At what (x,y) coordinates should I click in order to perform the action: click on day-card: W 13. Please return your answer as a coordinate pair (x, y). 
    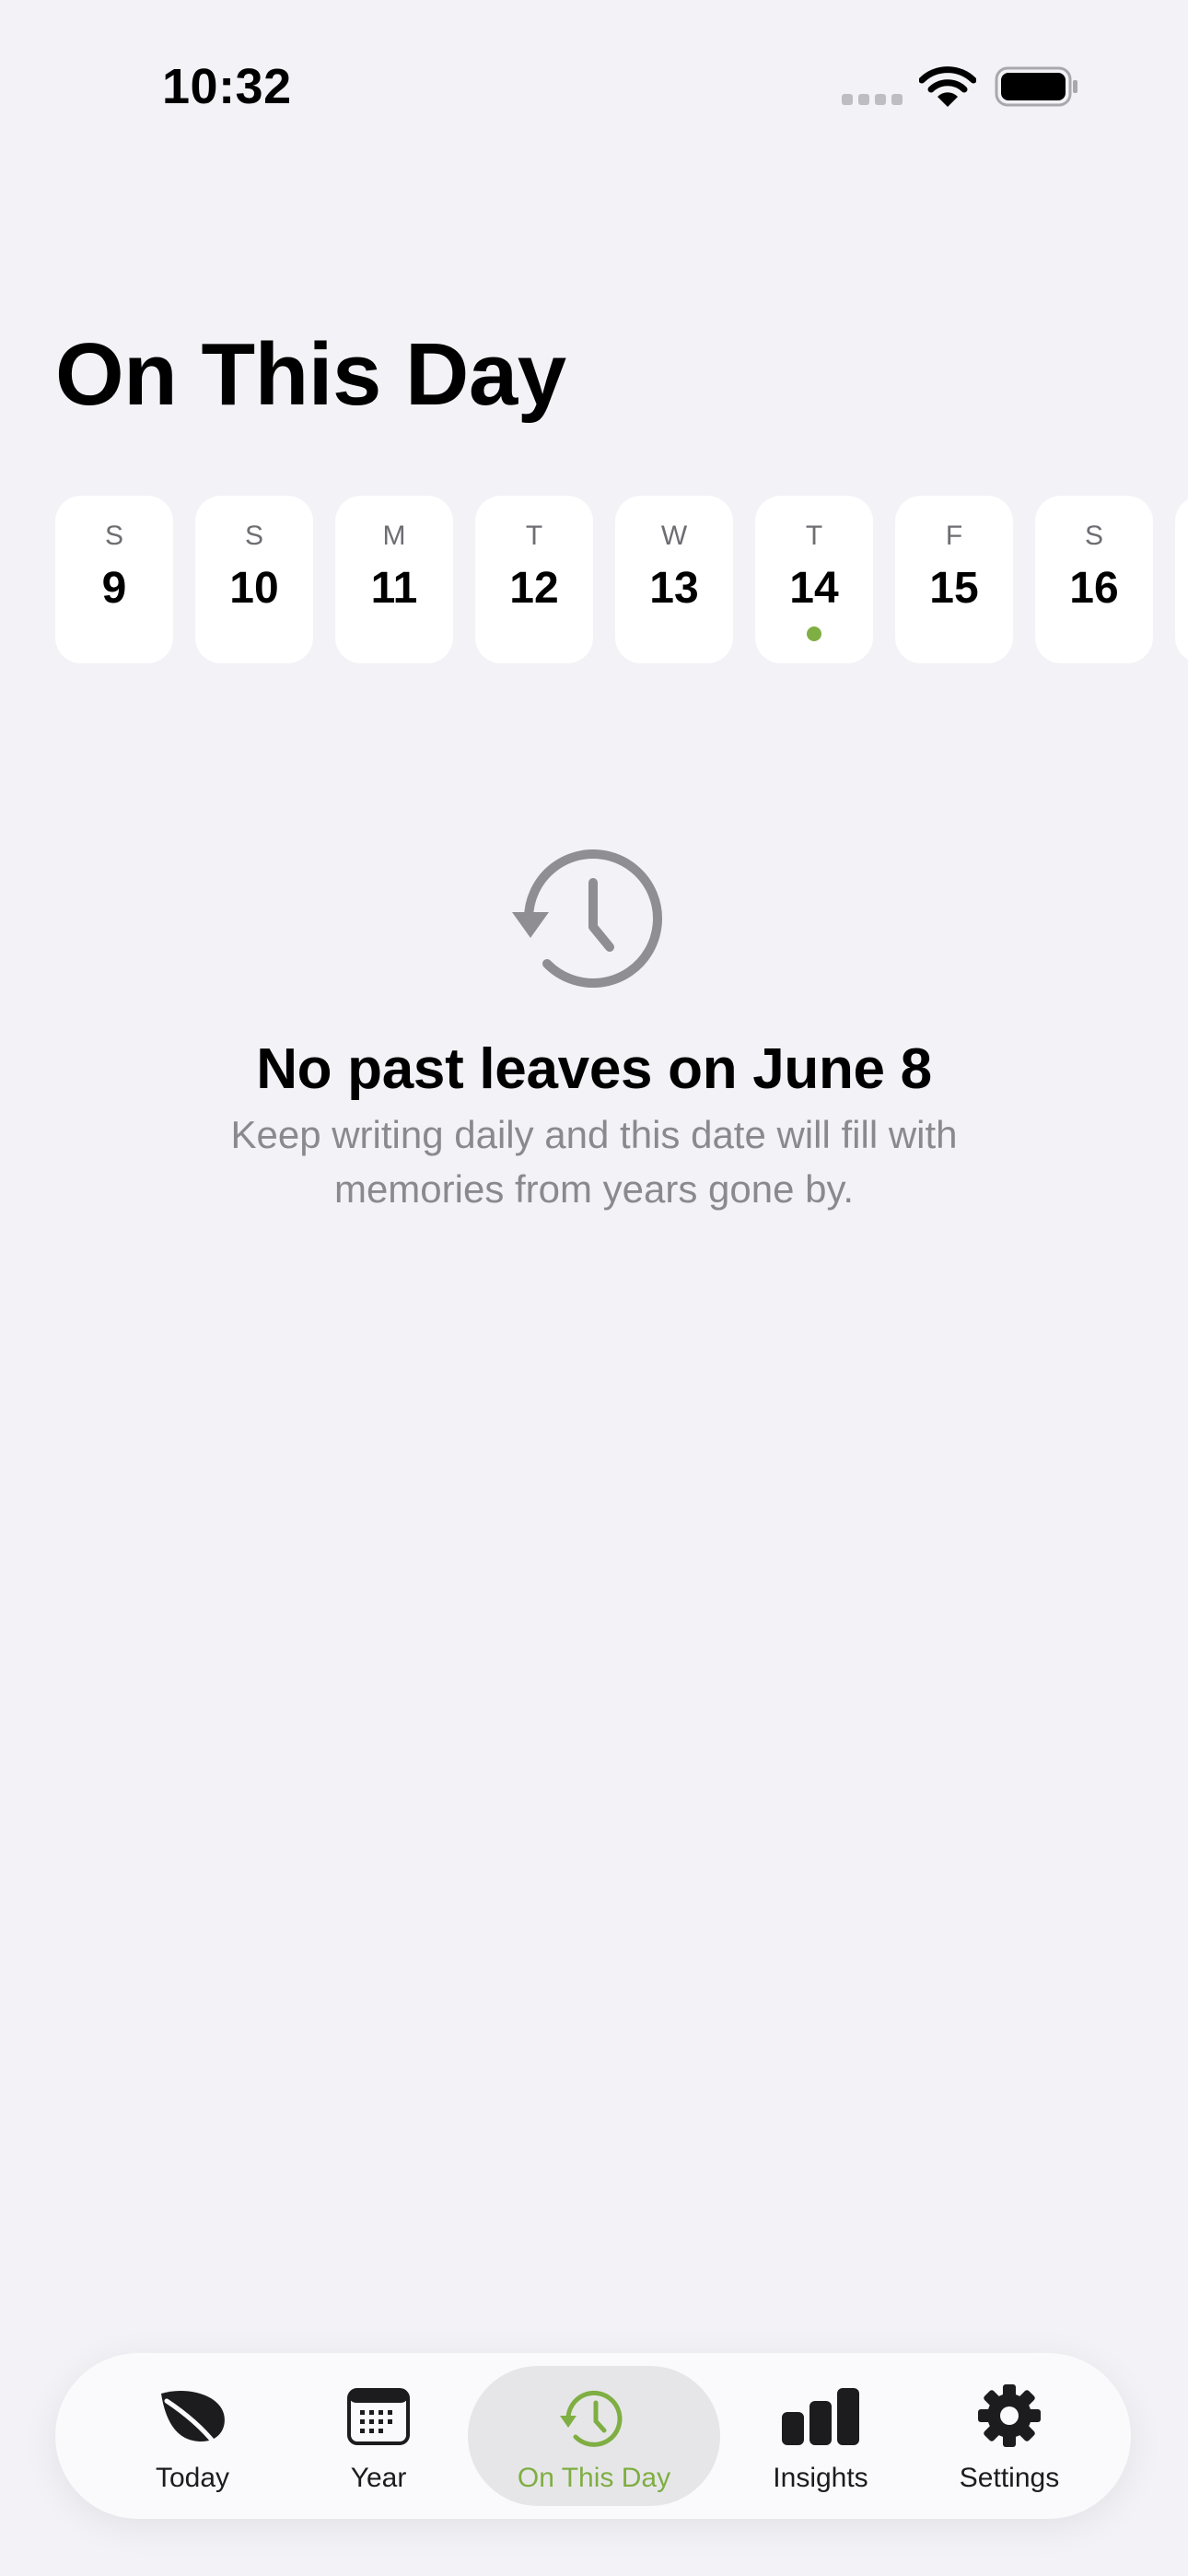
    Looking at the image, I should click on (674, 579).